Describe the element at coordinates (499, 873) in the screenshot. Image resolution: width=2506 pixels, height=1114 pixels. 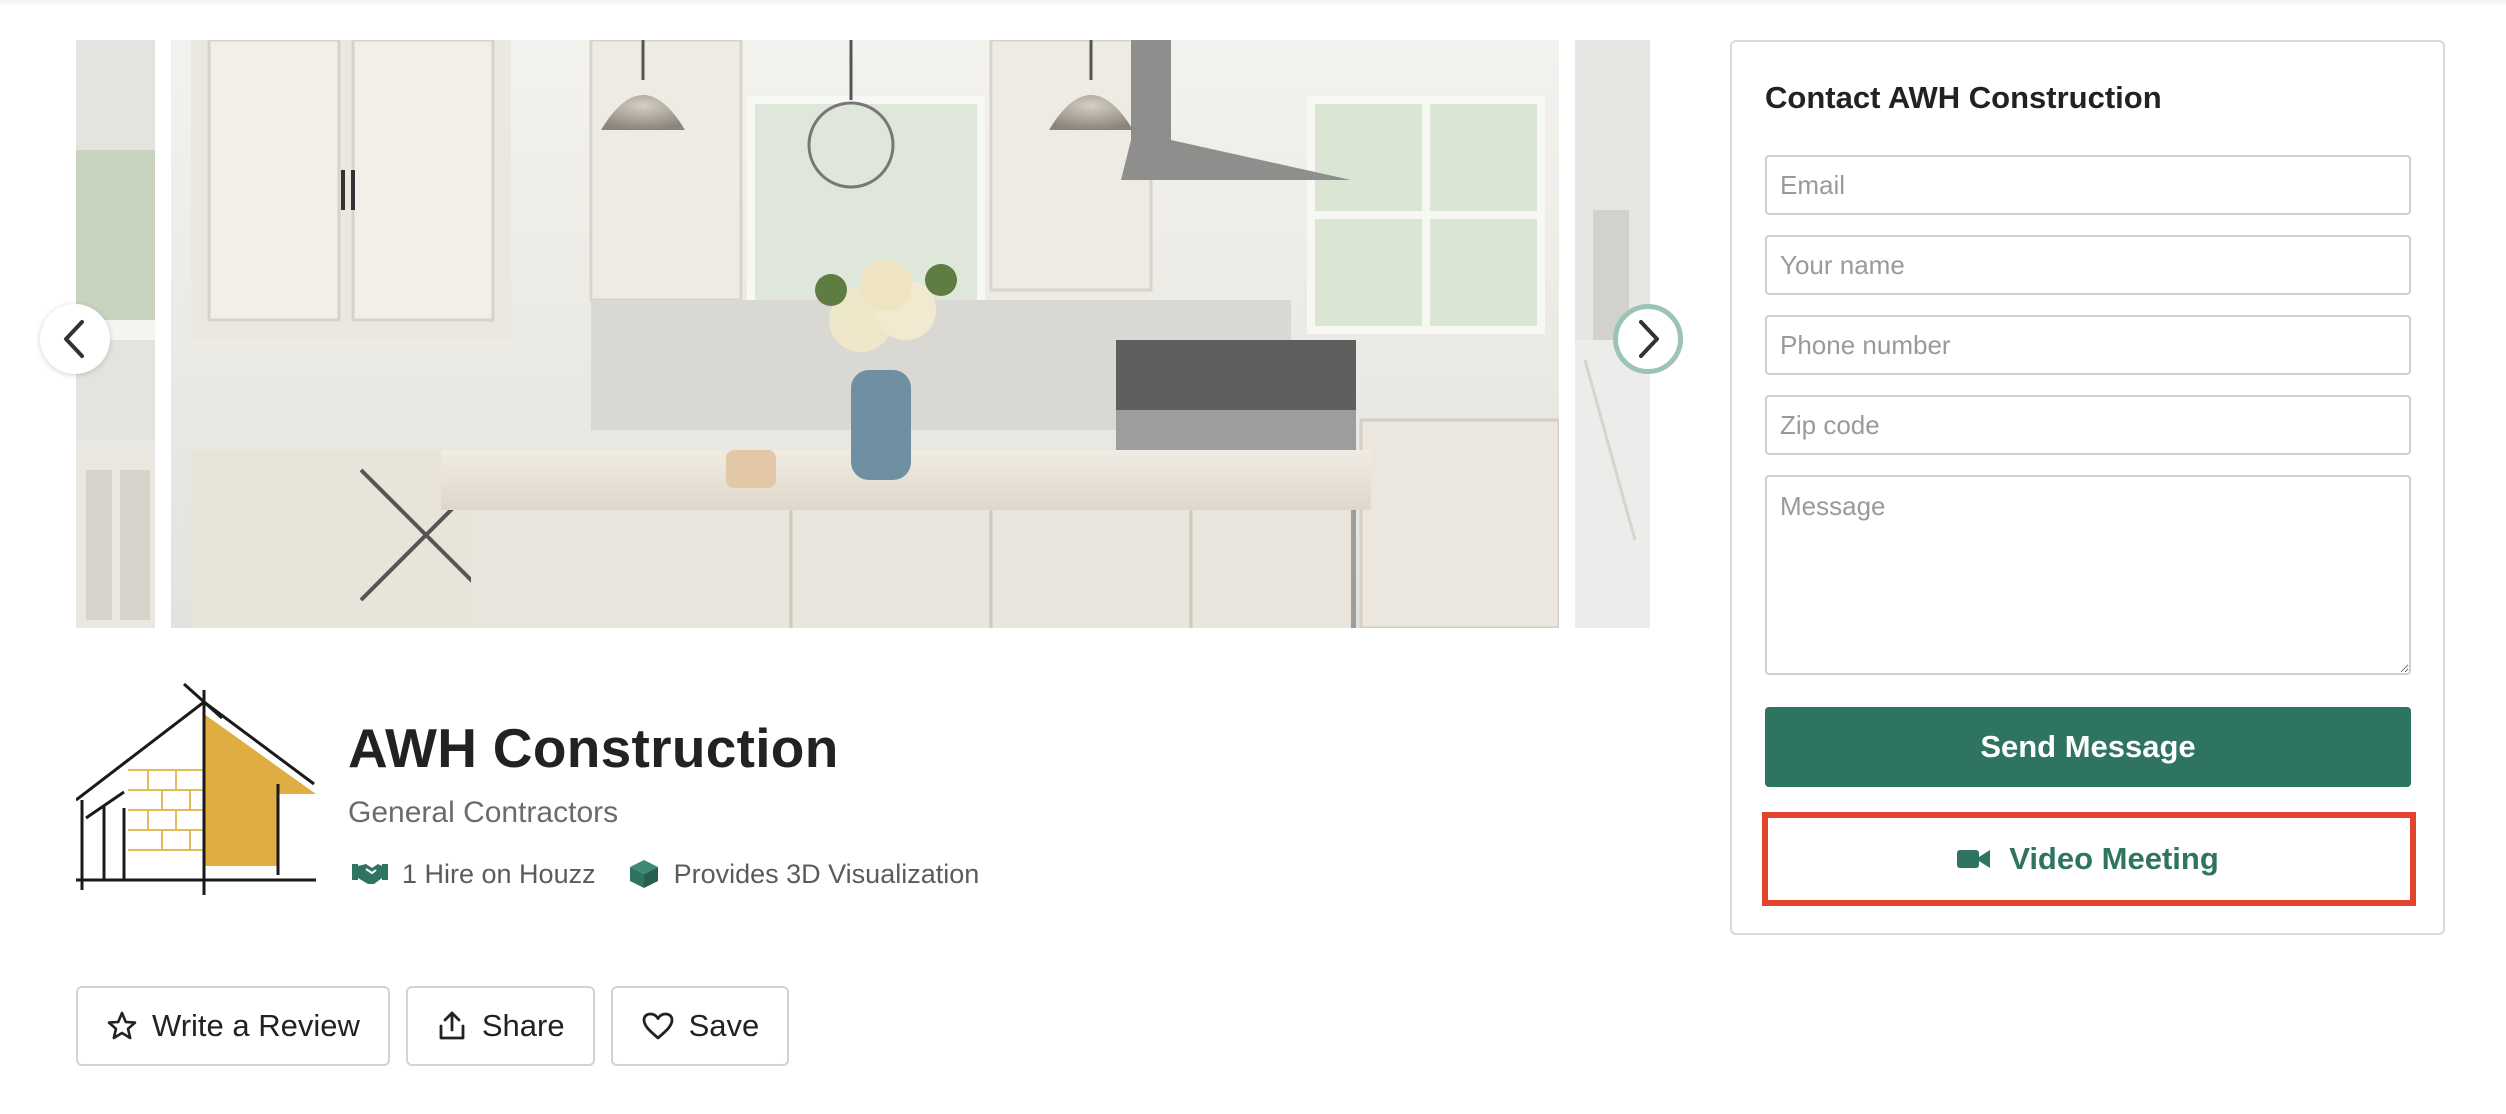
I see `badge-hires-label: 1 Hire on Houzz` at that location.